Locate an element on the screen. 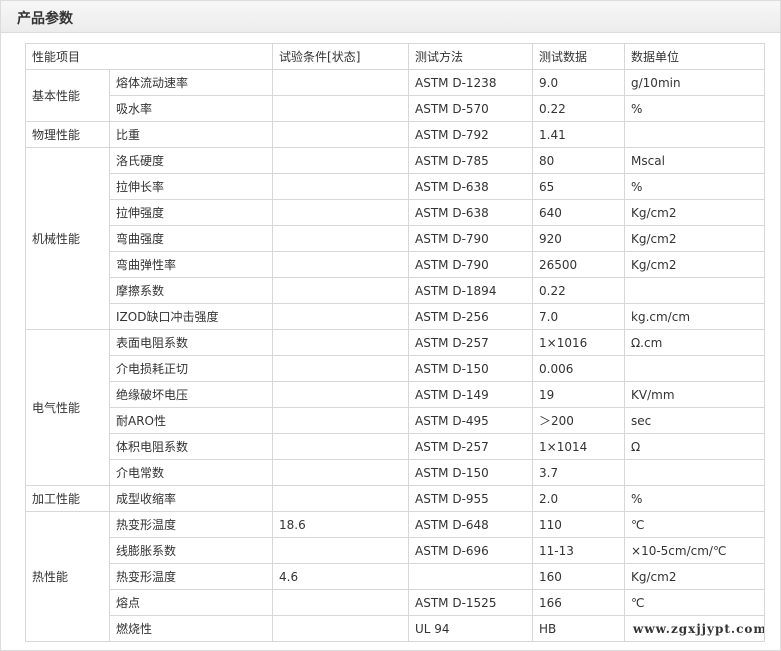 The width and height of the screenshot is (781, 651). header-cell-item: 性能项目 is located at coordinates (149, 56).